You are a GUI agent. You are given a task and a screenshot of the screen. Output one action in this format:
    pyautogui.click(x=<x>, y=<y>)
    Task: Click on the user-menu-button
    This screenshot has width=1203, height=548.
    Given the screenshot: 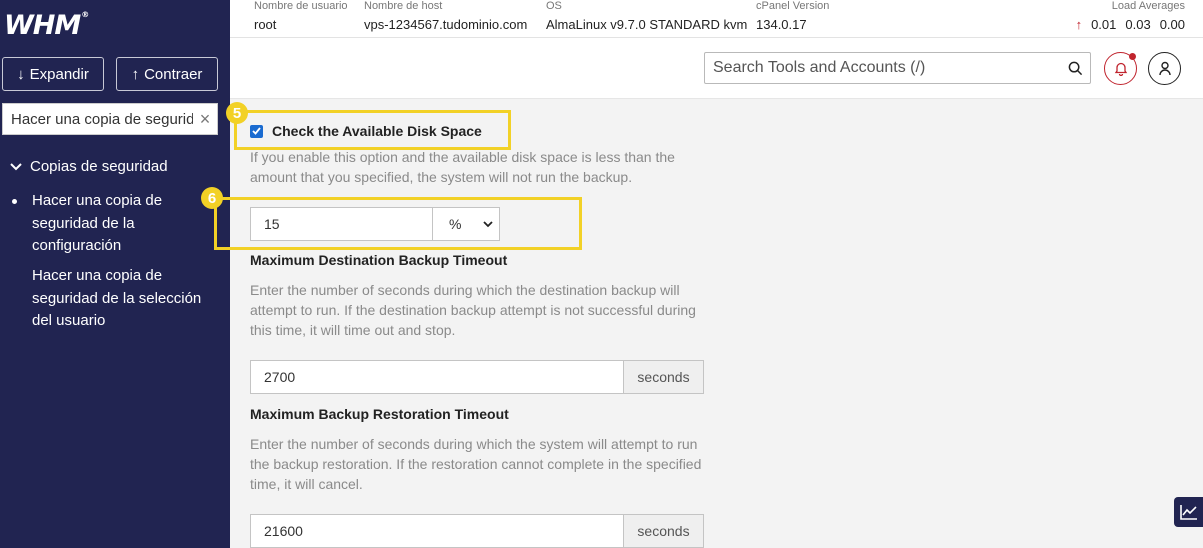 What is the action you would take?
    pyautogui.click(x=1164, y=68)
    